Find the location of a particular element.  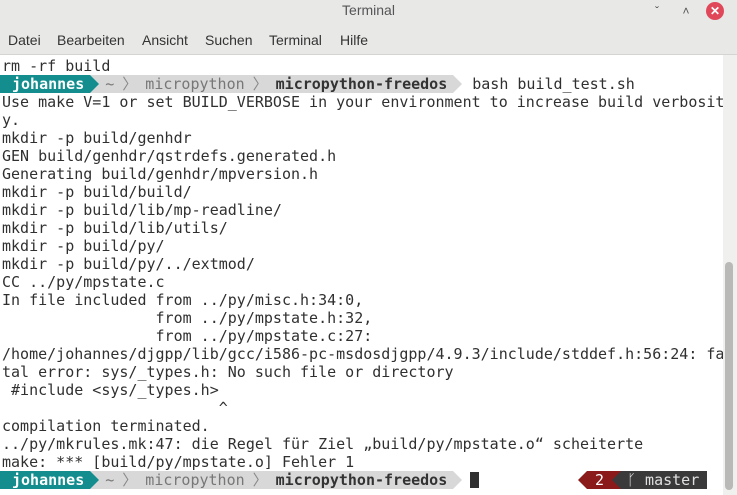

git-branch: ᚴ master is located at coordinates (664, 480).